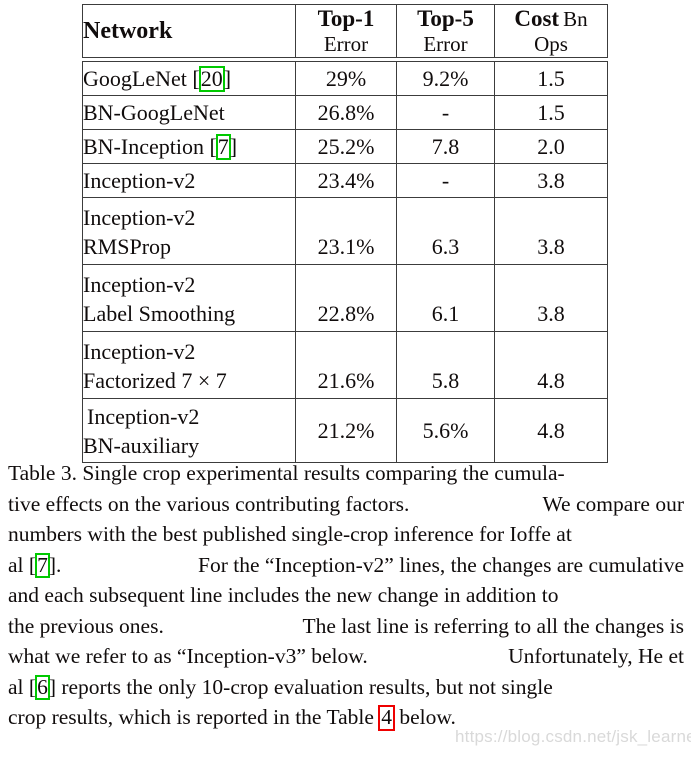 The image size is (691, 759). I want to click on caption-segment: al [7]., so click(34, 565).